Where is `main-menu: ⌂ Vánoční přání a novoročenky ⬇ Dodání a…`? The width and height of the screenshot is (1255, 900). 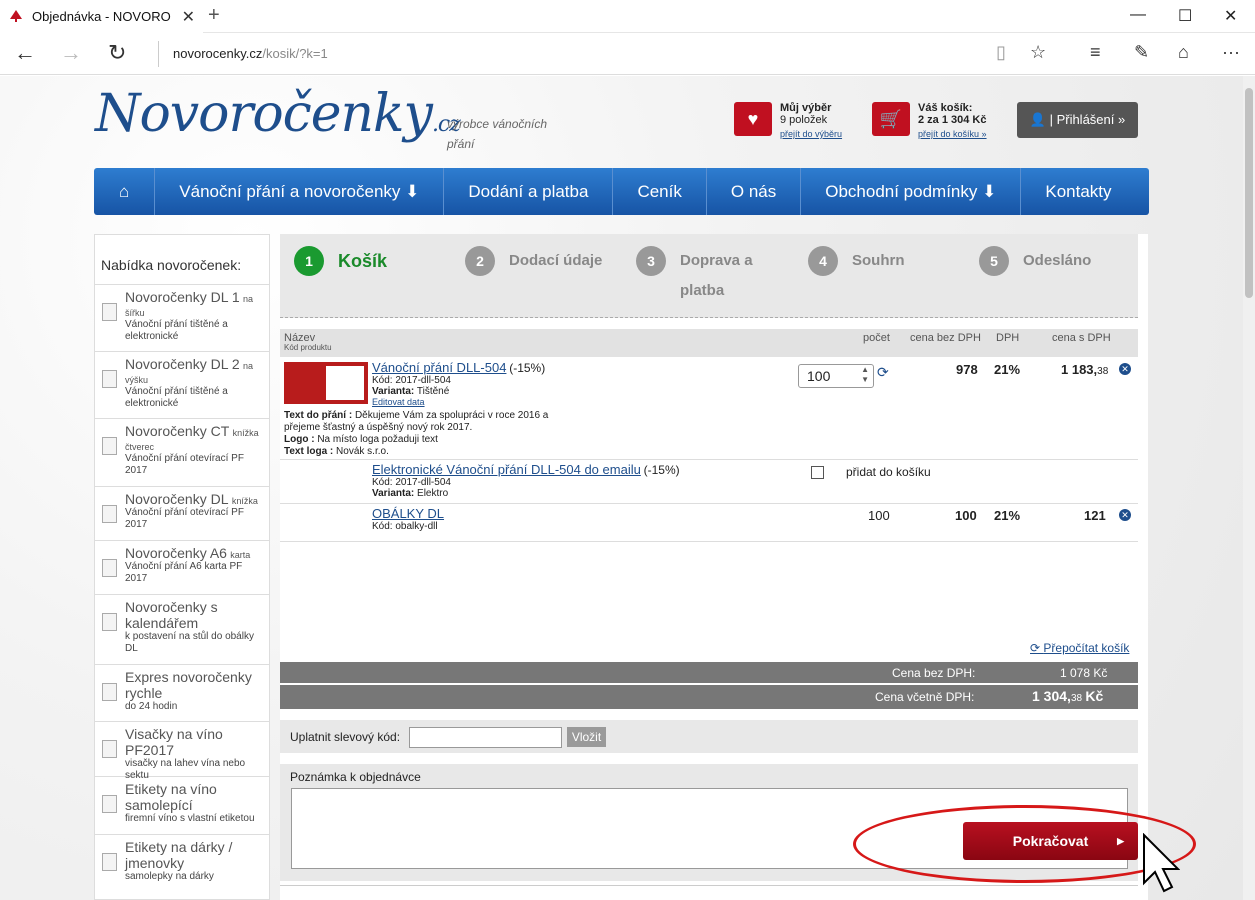
main-menu: ⌂ Vánoční přání a novoročenky ⬇ Dodání a… is located at coordinates (621, 191).